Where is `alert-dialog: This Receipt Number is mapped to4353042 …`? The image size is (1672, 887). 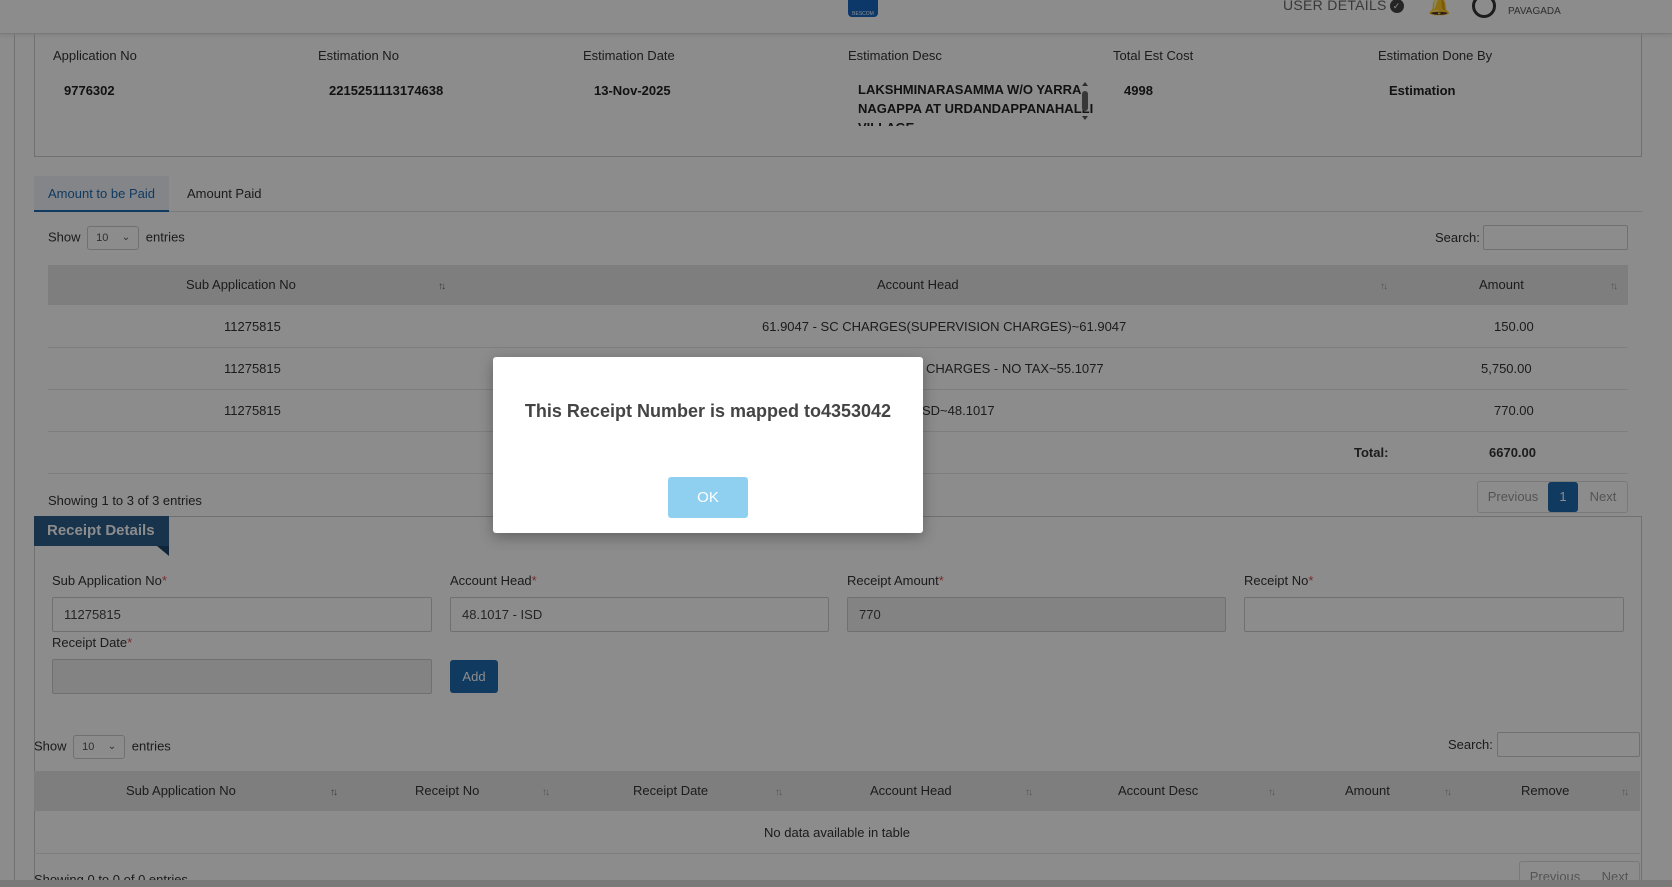 alert-dialog: This Receipt Number is mapped to4353042 … is located at coordinates (708, 445).